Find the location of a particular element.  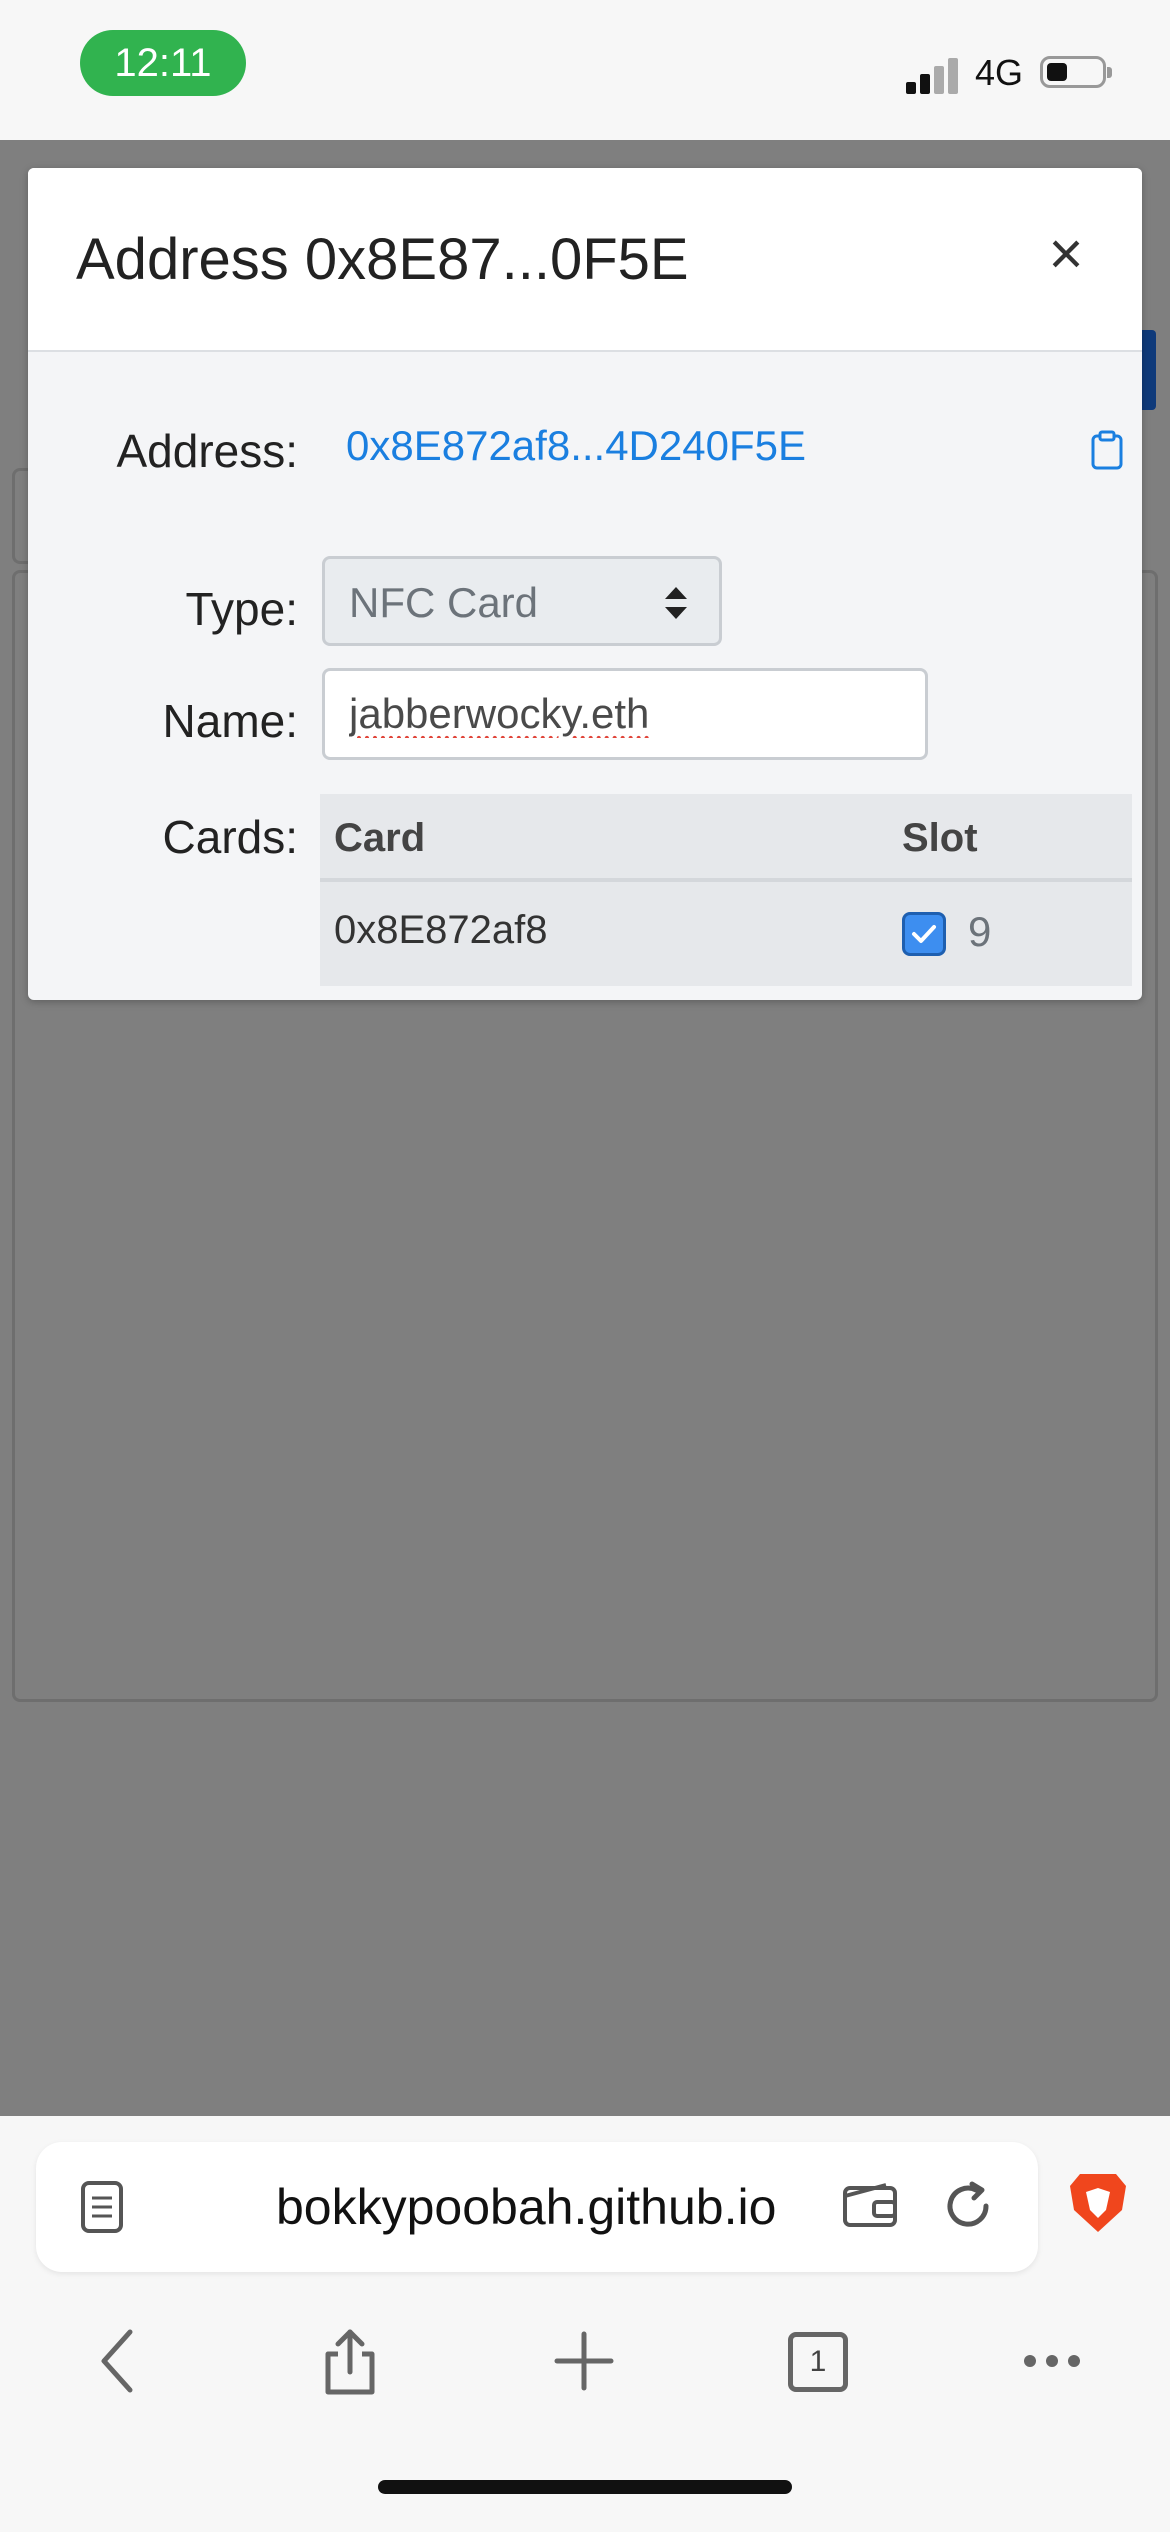

column-header-slot: Slot is located at coordinates (940, 838).